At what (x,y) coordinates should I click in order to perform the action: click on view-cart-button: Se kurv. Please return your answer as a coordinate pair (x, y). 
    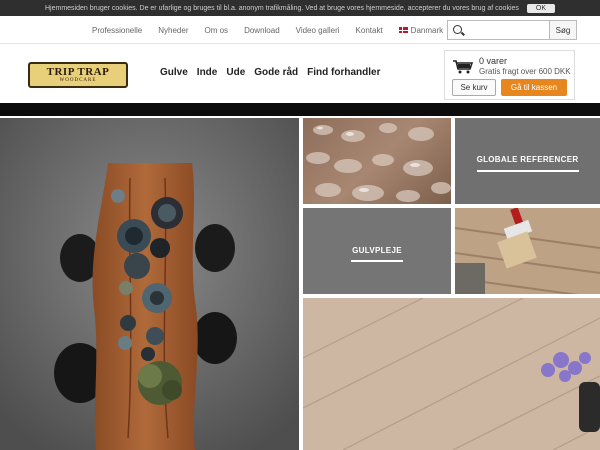
    Looking at the image, I should click on (474, 87).